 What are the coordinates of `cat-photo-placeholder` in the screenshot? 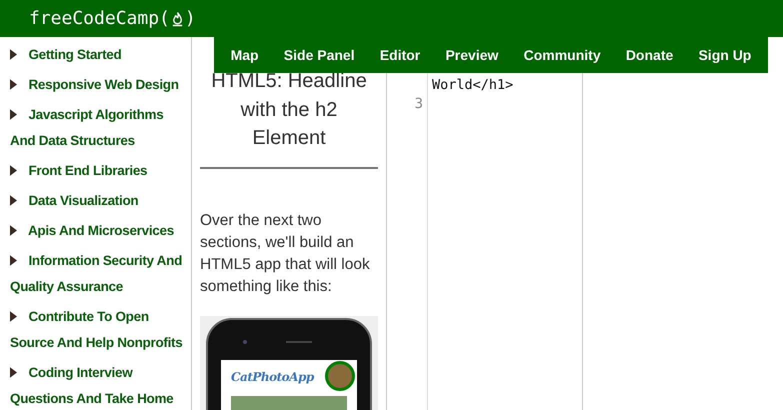 It's located at (340, 375).